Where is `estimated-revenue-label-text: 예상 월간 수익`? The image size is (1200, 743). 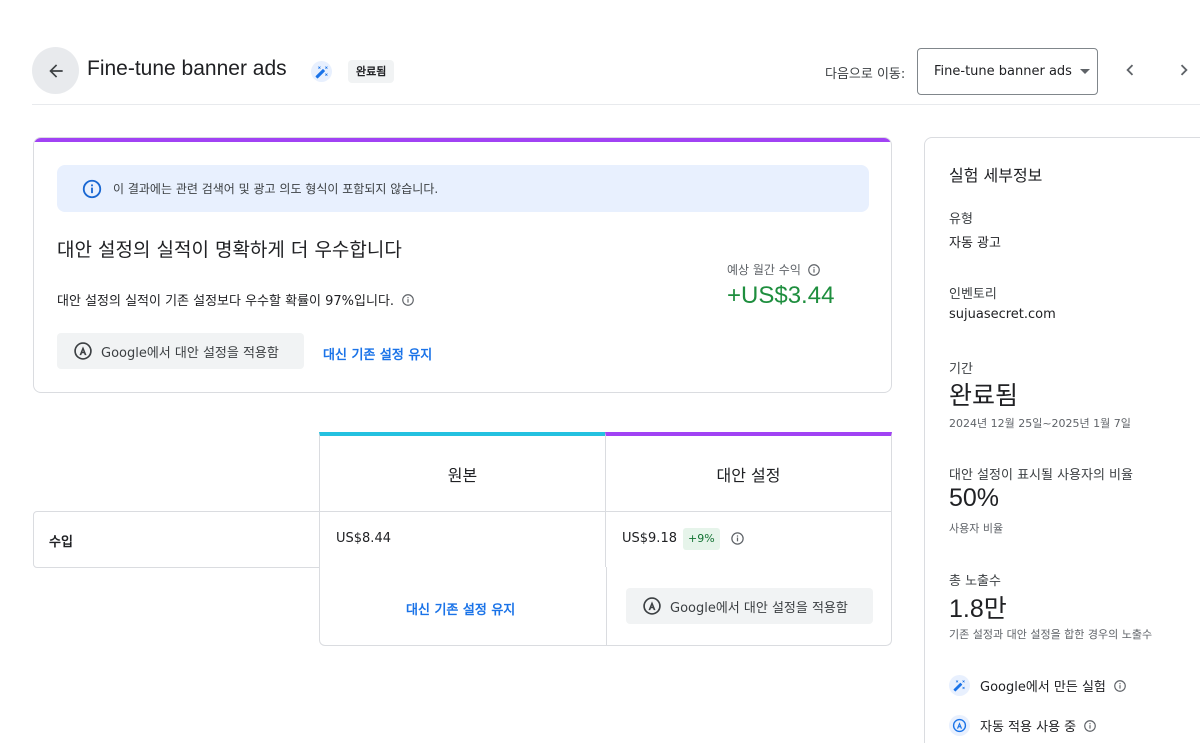
estimated-revenue-label-text: 예상 월간 수익 is located at coordinates (764, 270).